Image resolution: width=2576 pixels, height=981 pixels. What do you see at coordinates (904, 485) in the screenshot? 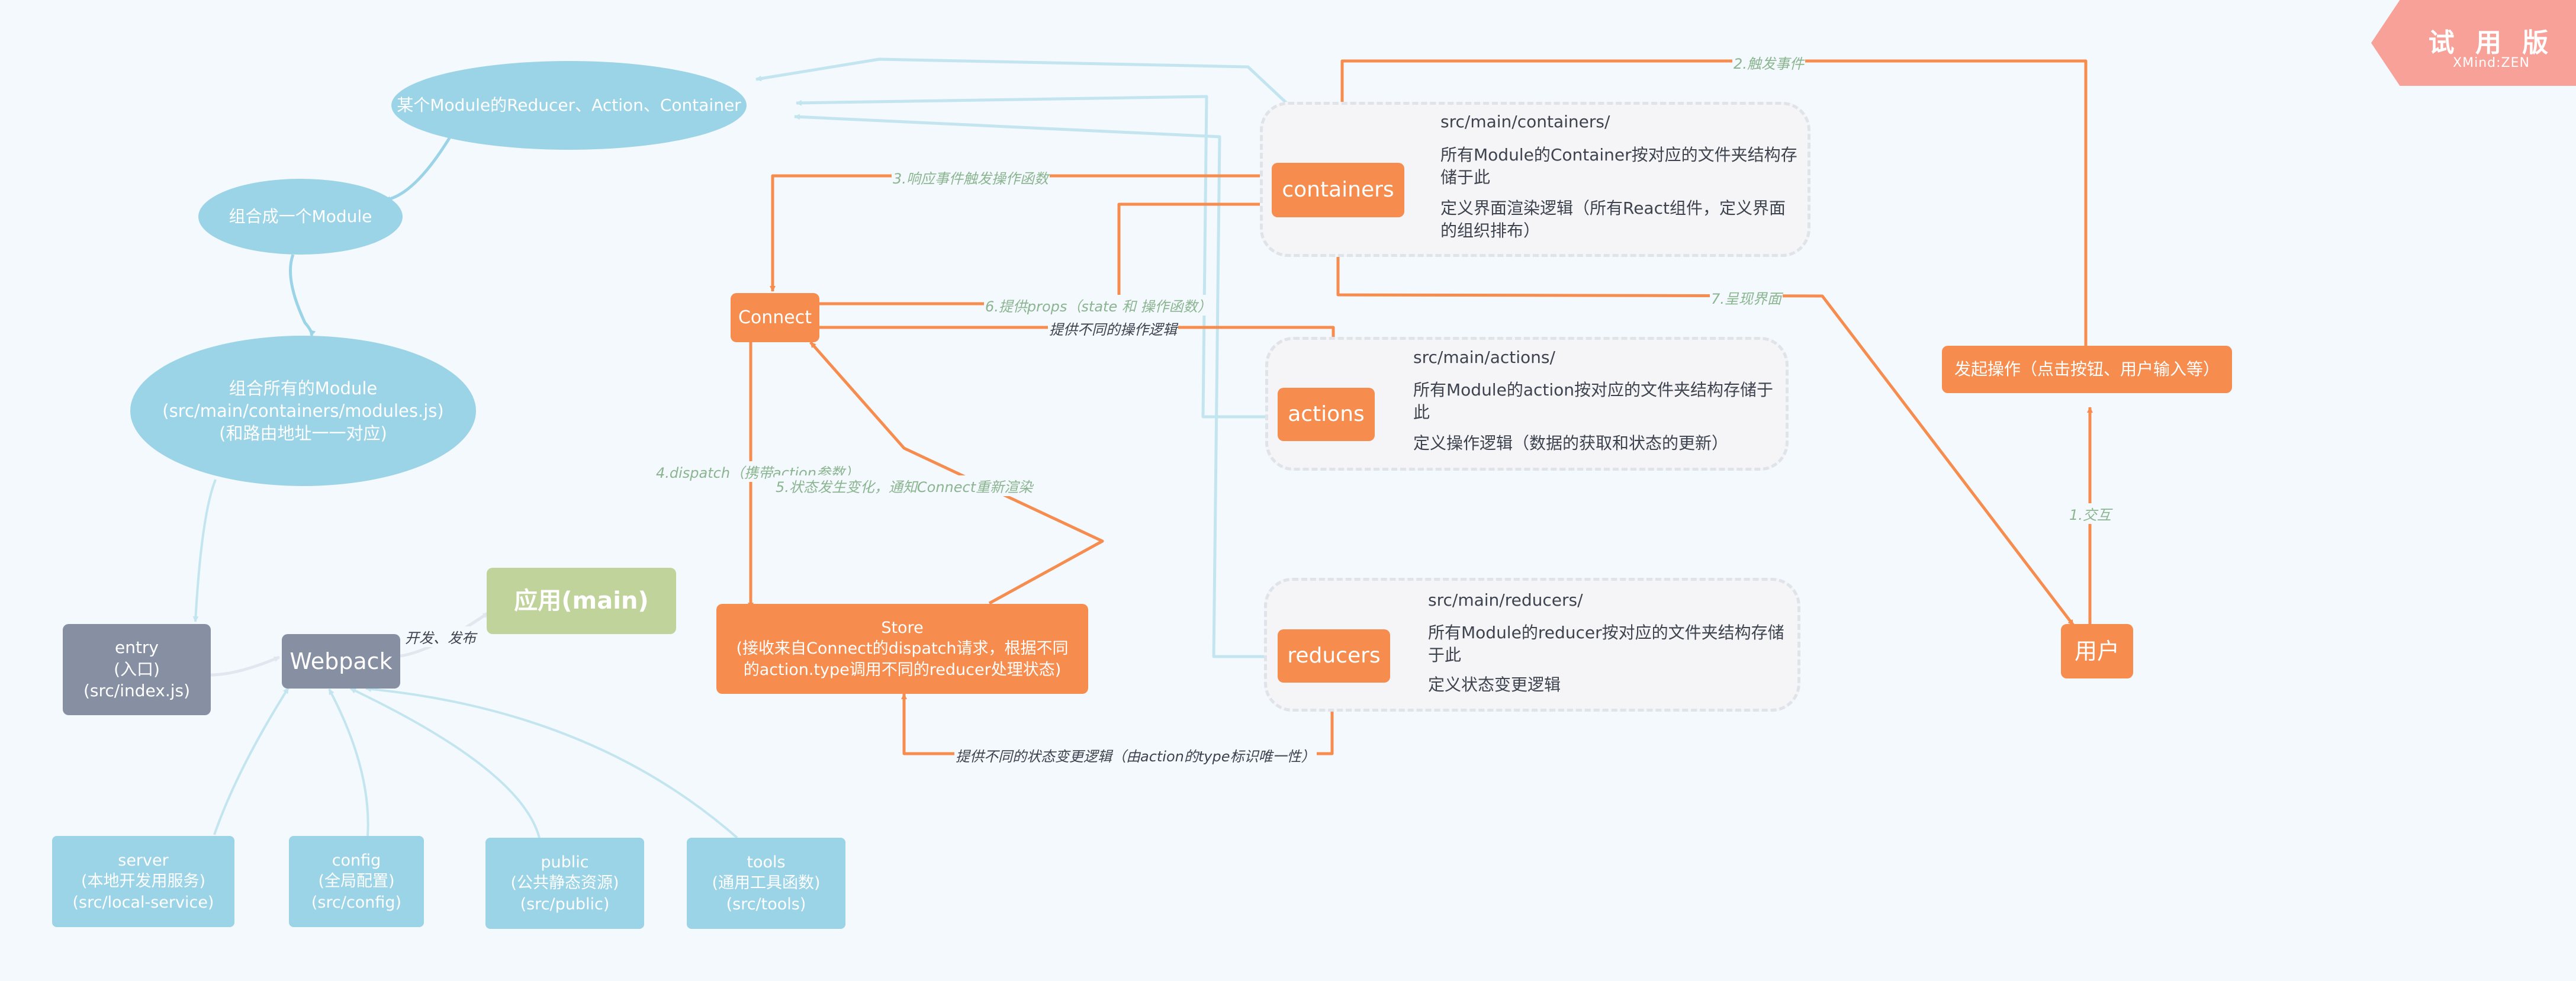
I see `step5-label: 5.状态发生变化，通知Connect重新渲染` at bounding box center [904, 485].